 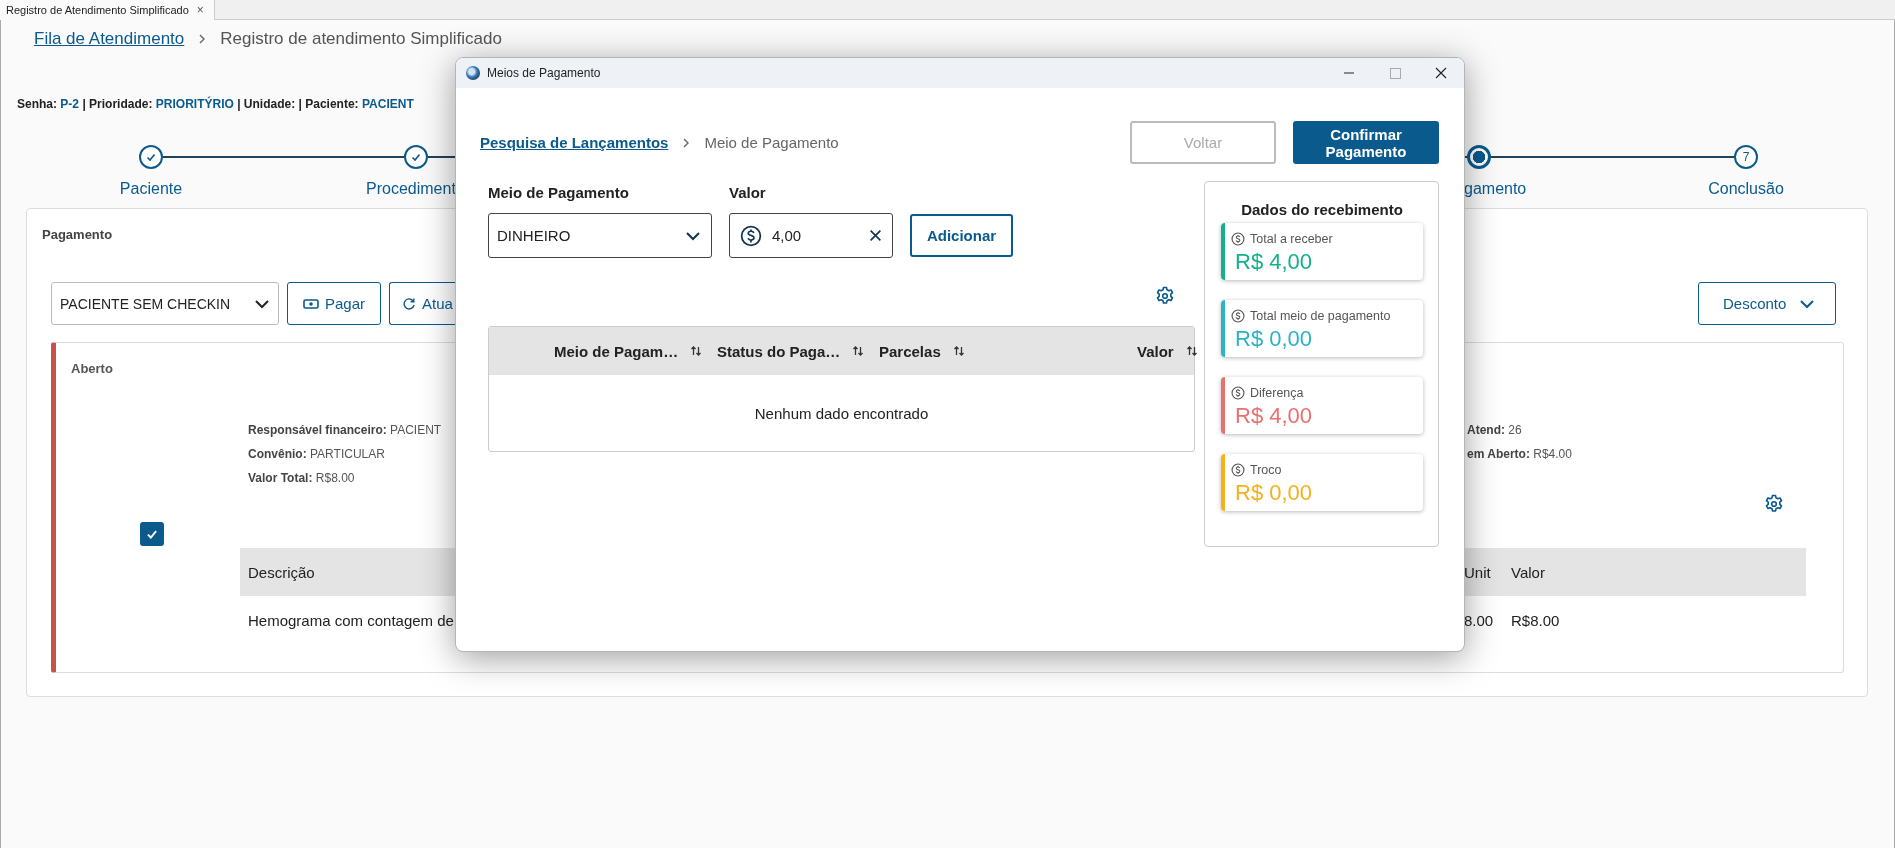 I want to click on tab-title: Registro de Atendimento Simplificado, so click(x=97, y=10).